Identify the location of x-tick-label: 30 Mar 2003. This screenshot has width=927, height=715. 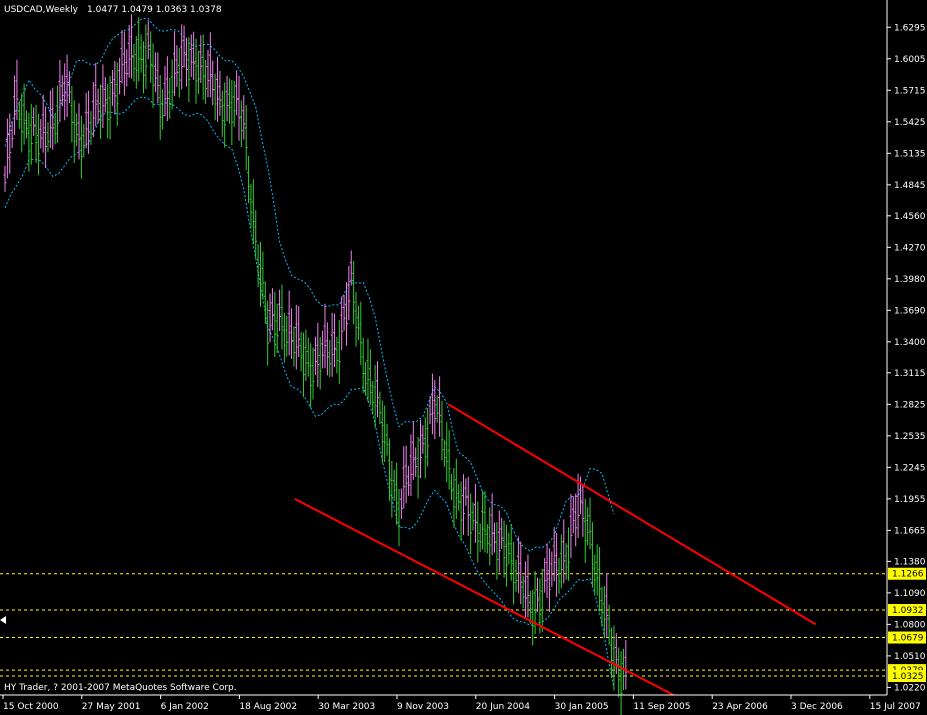
(346, 707).